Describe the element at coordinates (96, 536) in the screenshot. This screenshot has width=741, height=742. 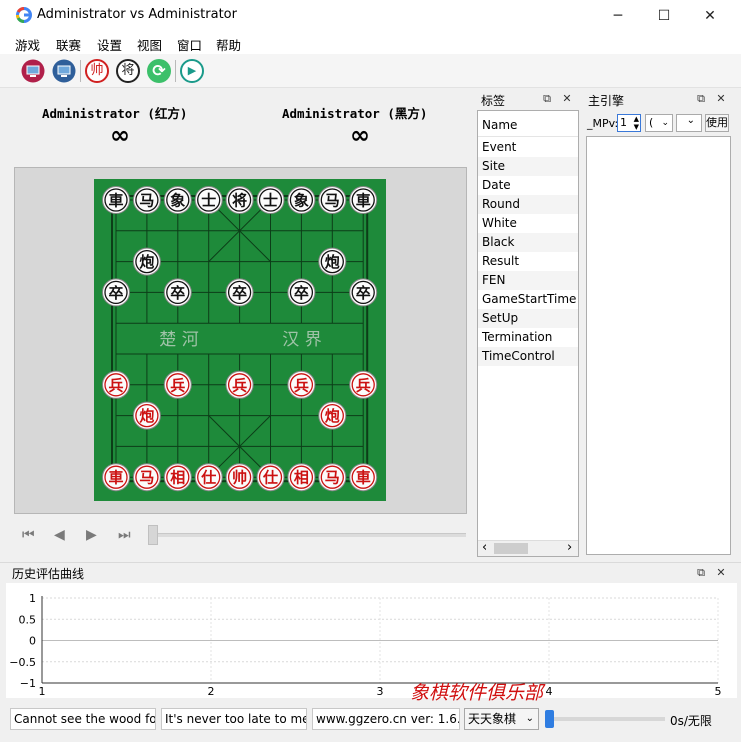
I see `next-move-button: ▶` at that location.